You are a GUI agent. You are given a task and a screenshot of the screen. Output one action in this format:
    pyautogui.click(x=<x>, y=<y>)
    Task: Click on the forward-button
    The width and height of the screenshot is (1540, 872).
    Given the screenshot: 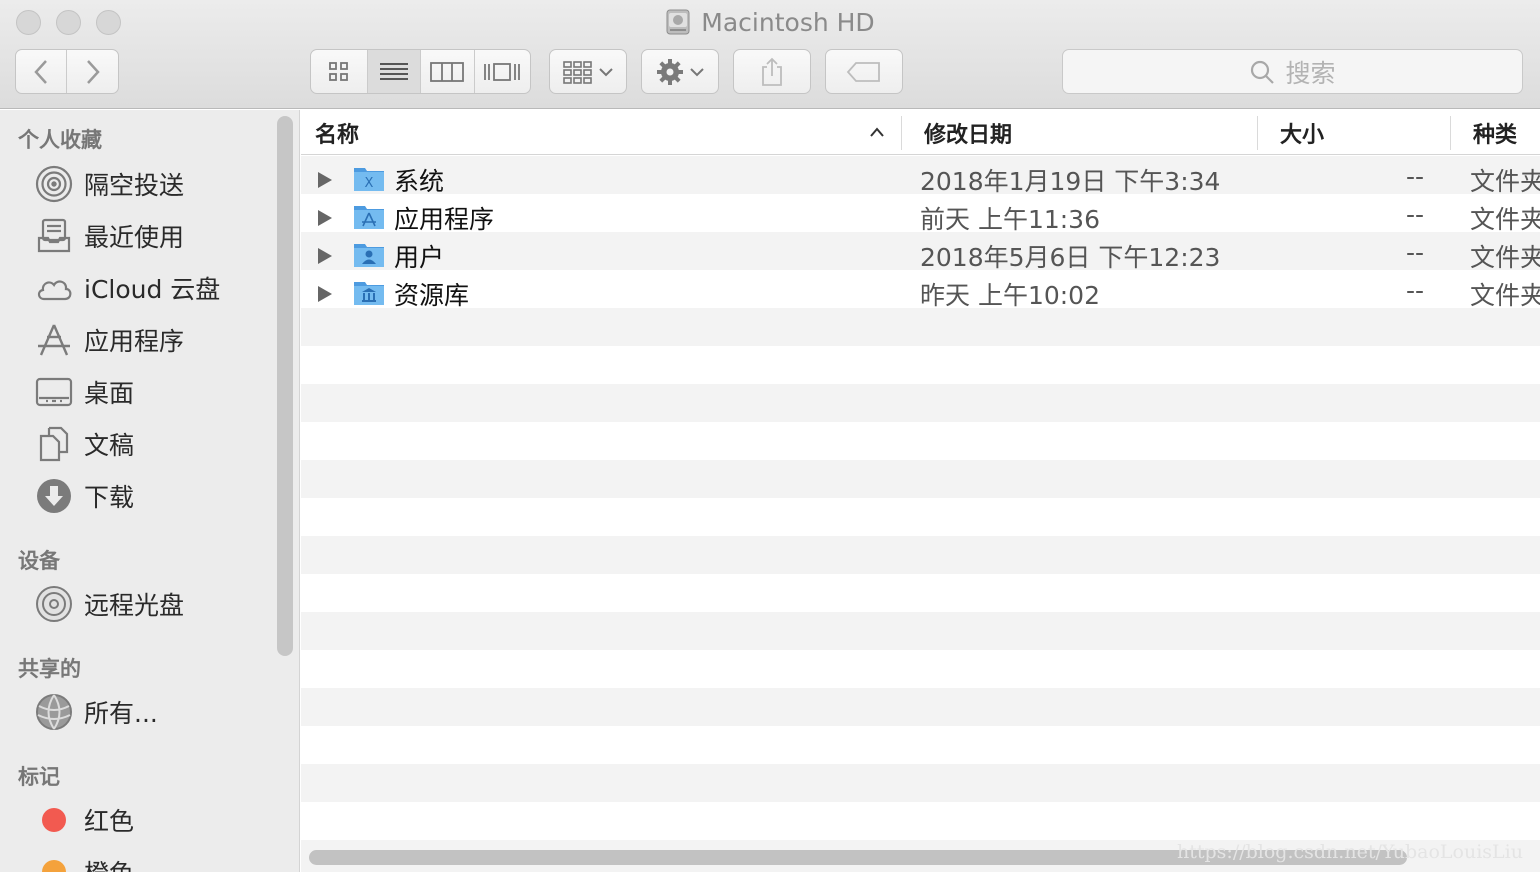 What is the action you would take?
    pyautogui.click(x=92, y=71)
    